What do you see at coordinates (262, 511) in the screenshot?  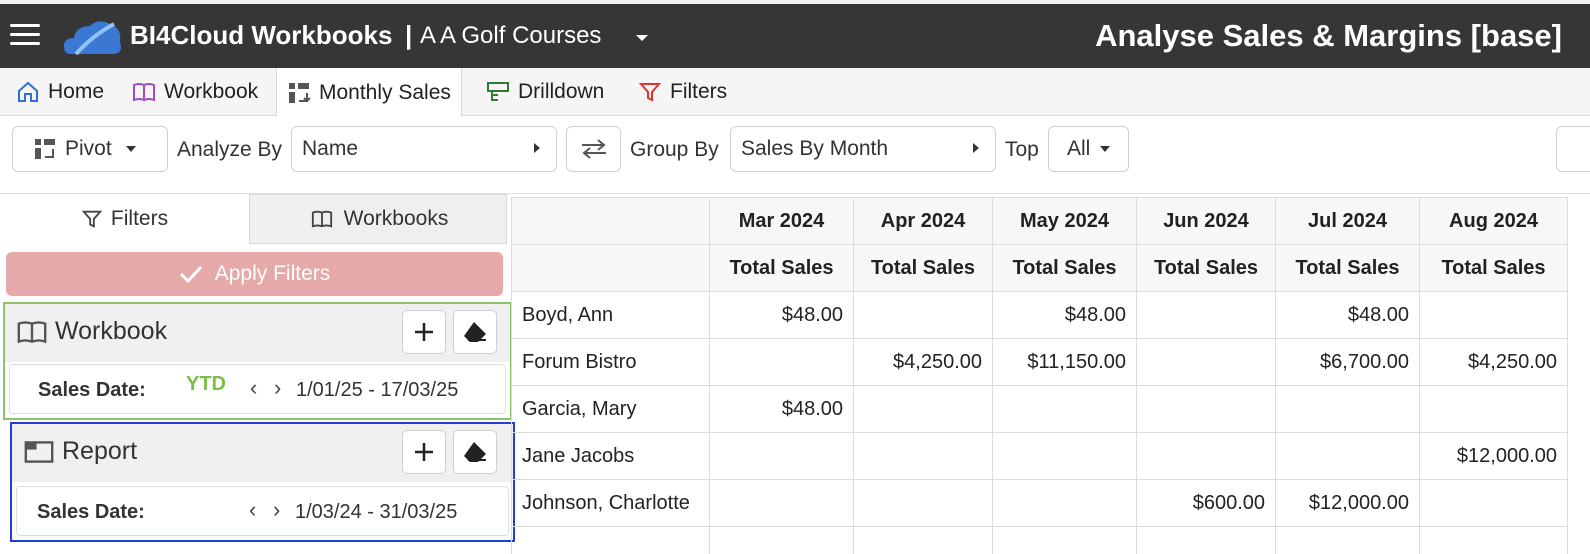 I see `report-sales-date-row: Sales Date: ‹ › 1/03/24 - 31/03/25` at bounding box center [262, 511].